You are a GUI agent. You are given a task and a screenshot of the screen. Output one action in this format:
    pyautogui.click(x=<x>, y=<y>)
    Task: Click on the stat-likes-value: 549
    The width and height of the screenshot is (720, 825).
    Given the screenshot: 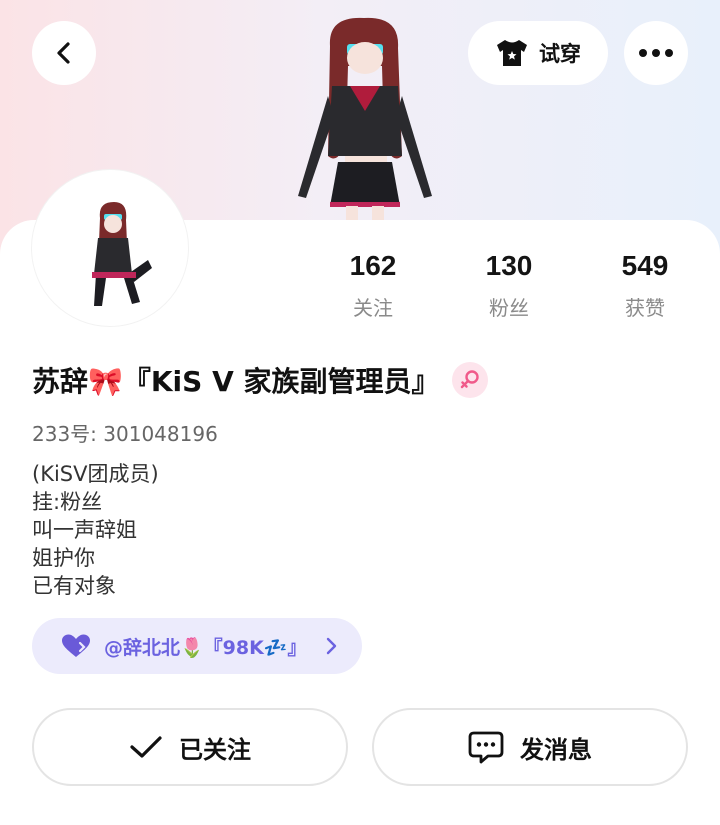 What is the action you would take?
    pyautogui.click(x=645, y=265)
    